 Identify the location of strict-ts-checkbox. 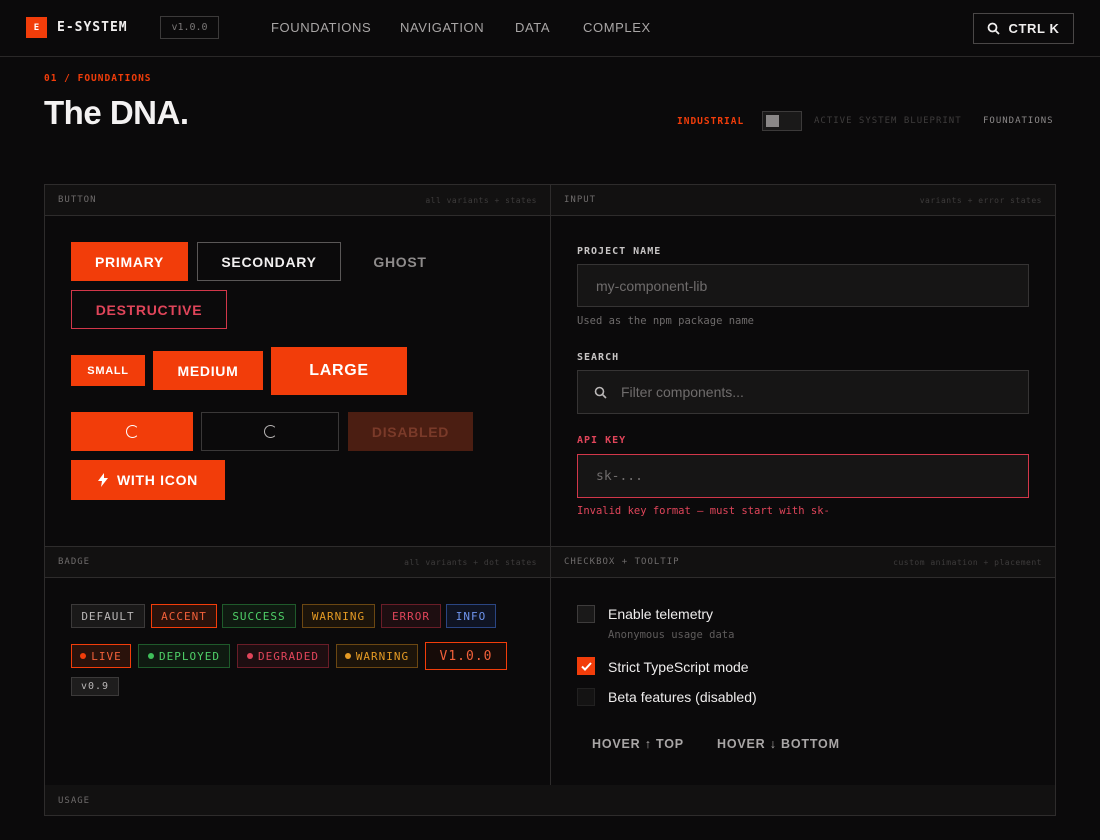
(586, 666).